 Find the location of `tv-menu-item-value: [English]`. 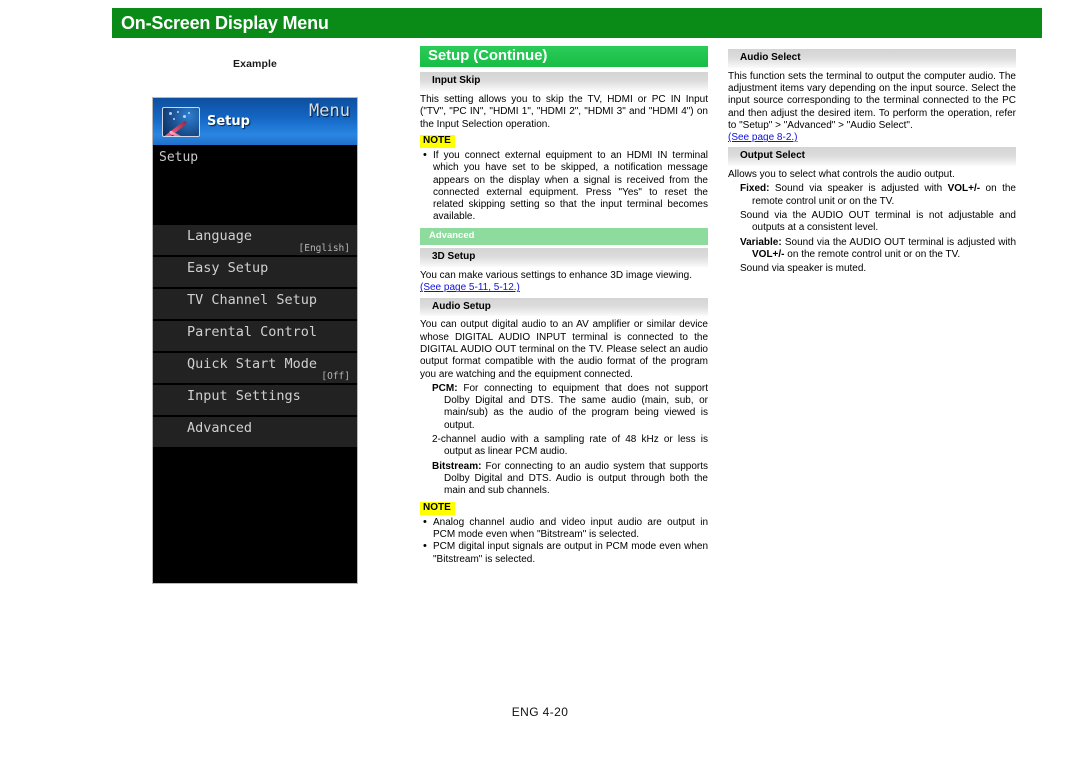

tv-menu-item-value: [English] is located at coordinates (324, 248).